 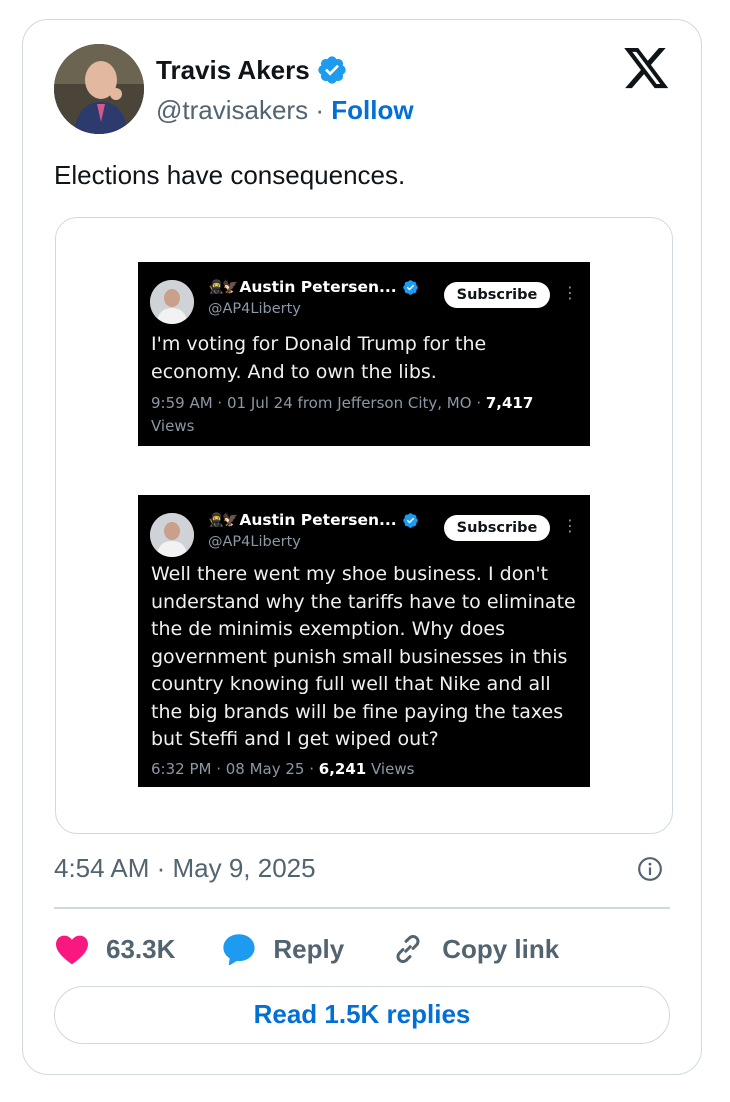 What do you see at coordinates (235, 769) in the screenshot?
I see `embedded-post-time: 6:32 PM · 08 May 25 ·` at bounding box center [235, 769].